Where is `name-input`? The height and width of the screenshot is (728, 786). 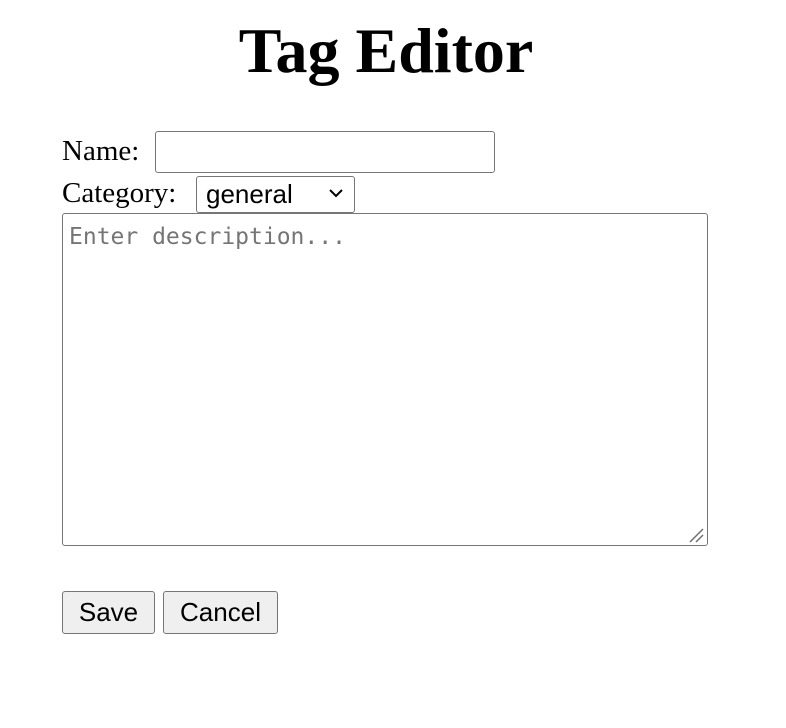
name-input is located at coordinates (325, 152).